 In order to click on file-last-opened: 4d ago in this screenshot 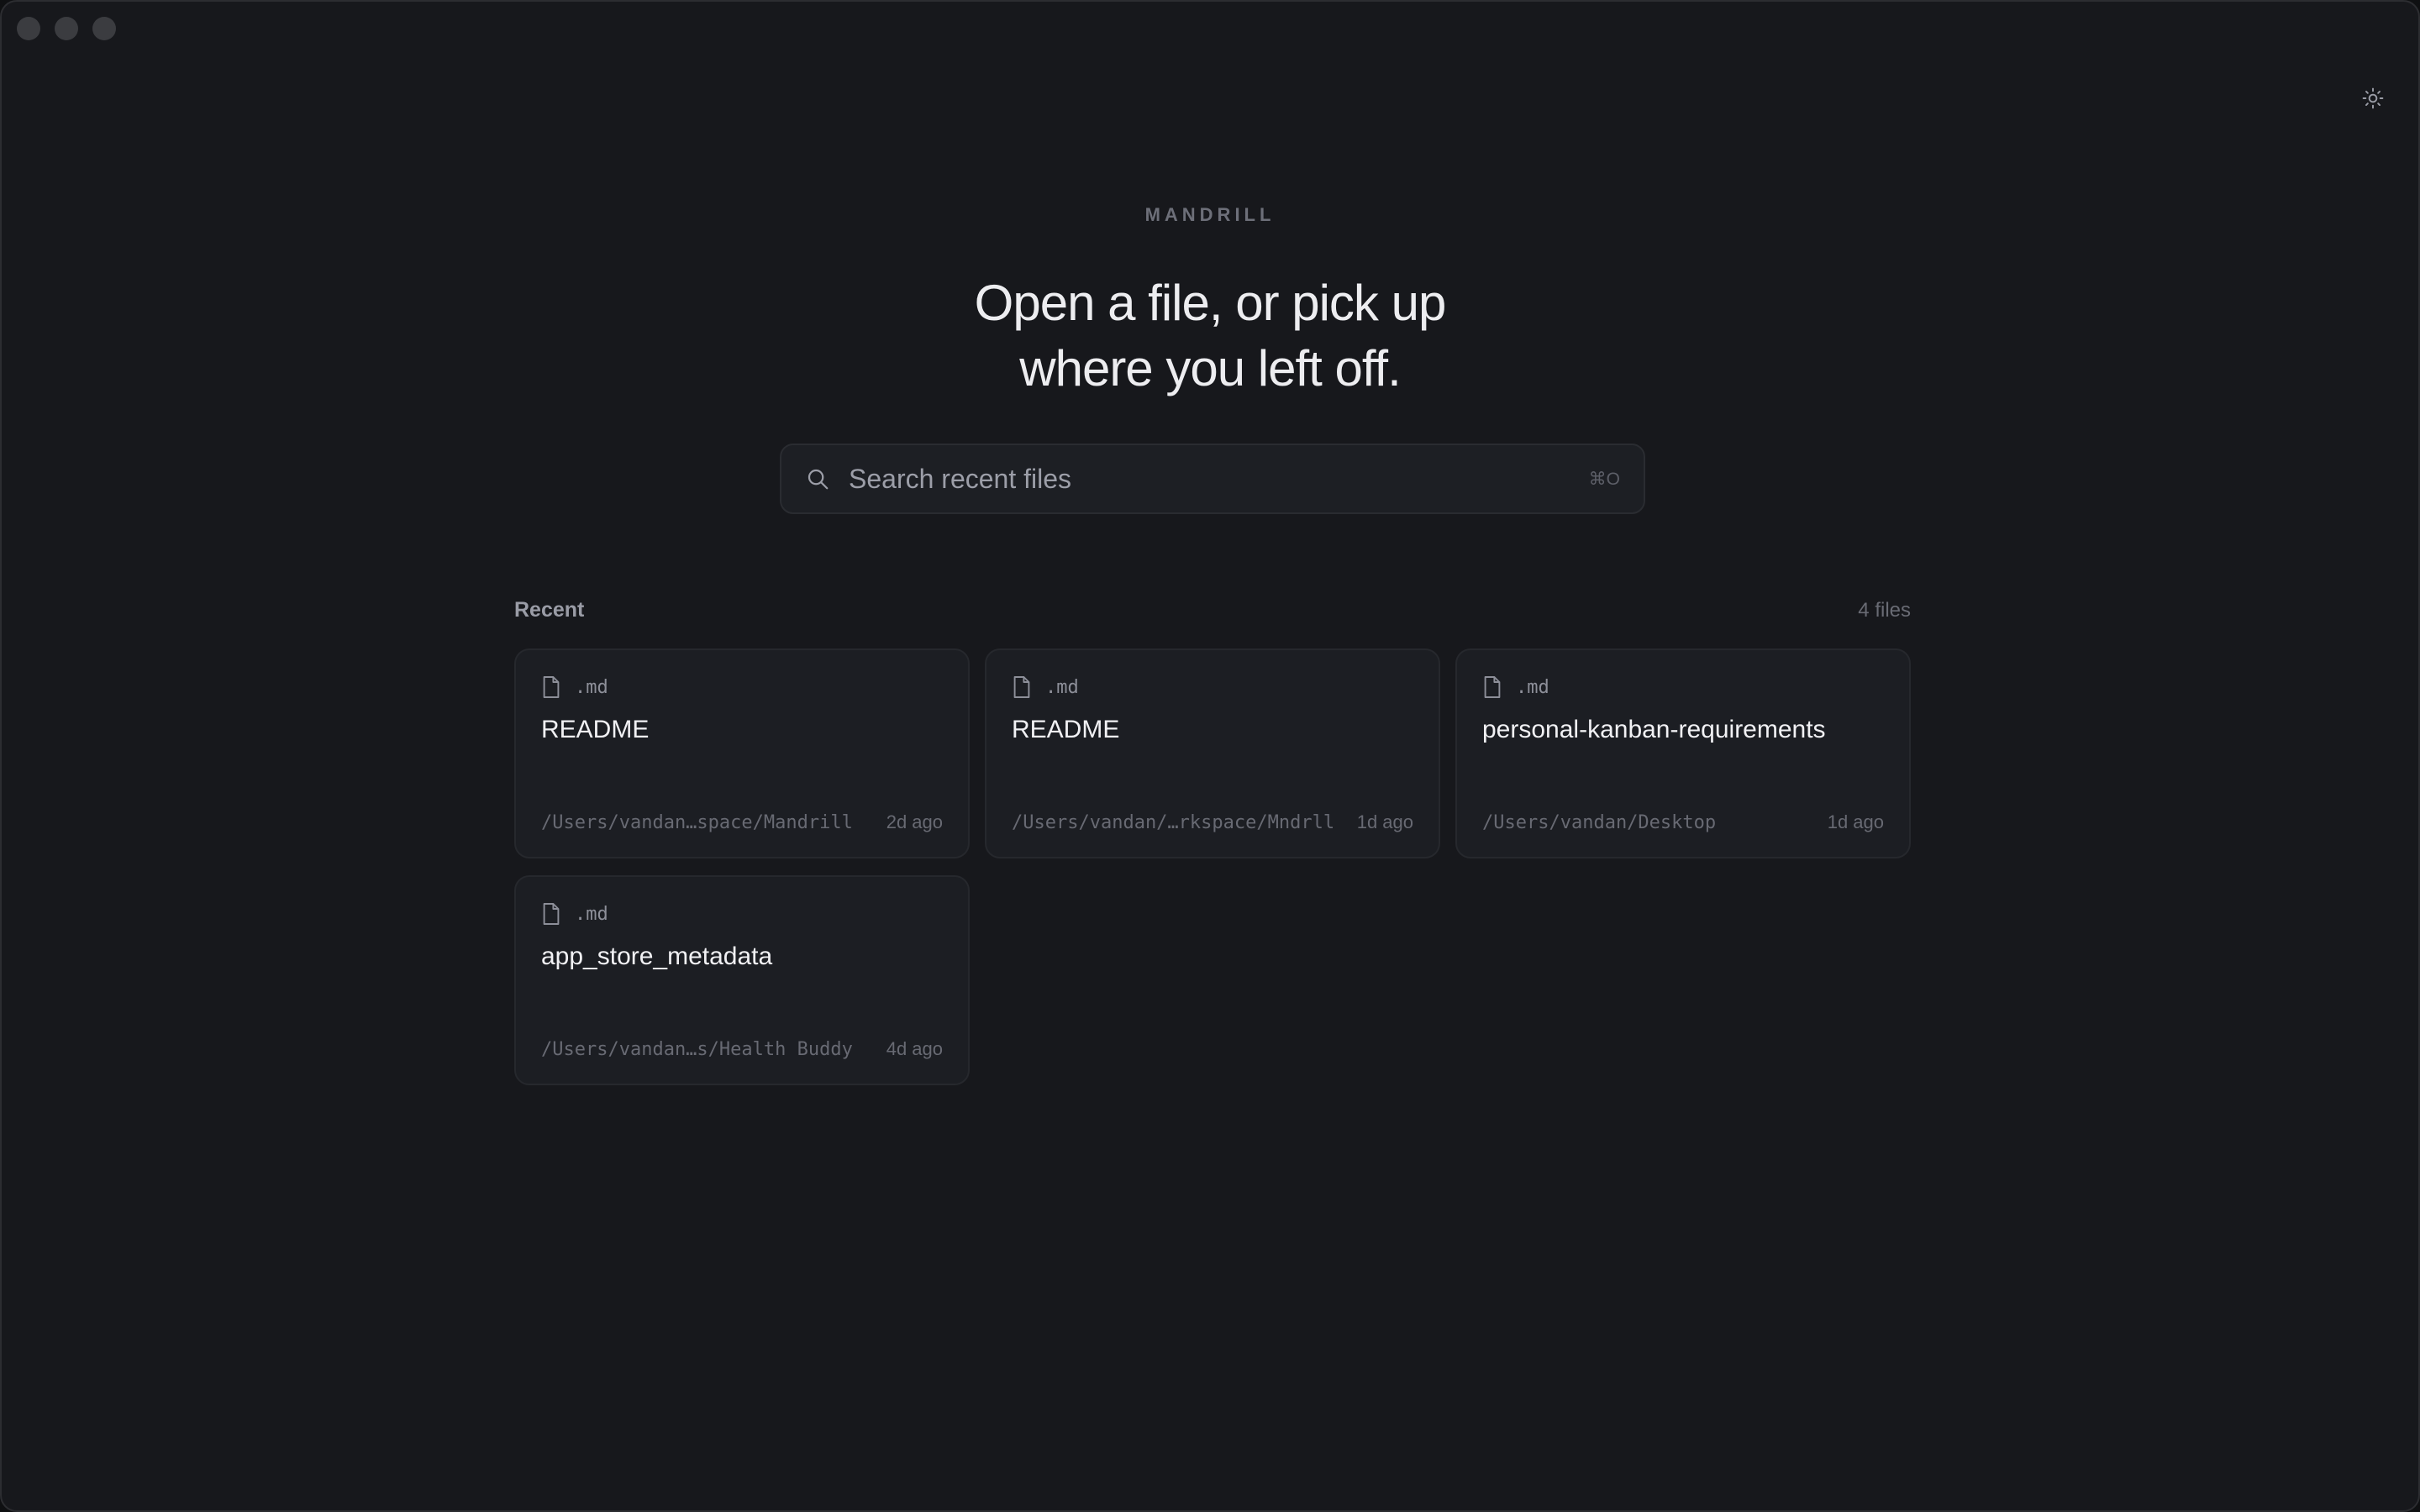, I will do `click(914, 1048)`.